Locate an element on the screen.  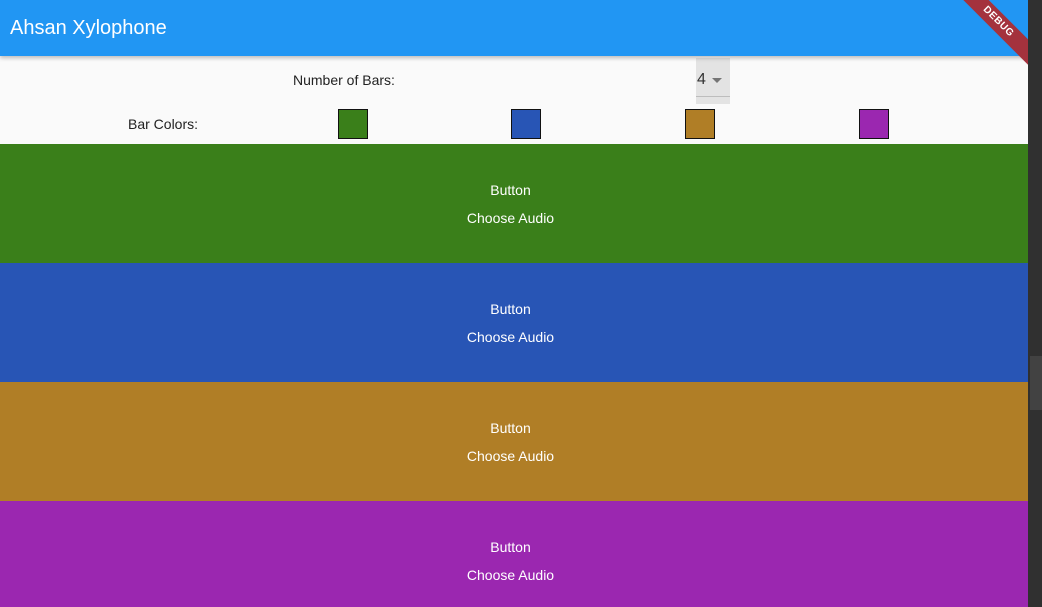
app-title: Ahsan Xylophone is located at coordinates (88, 28).